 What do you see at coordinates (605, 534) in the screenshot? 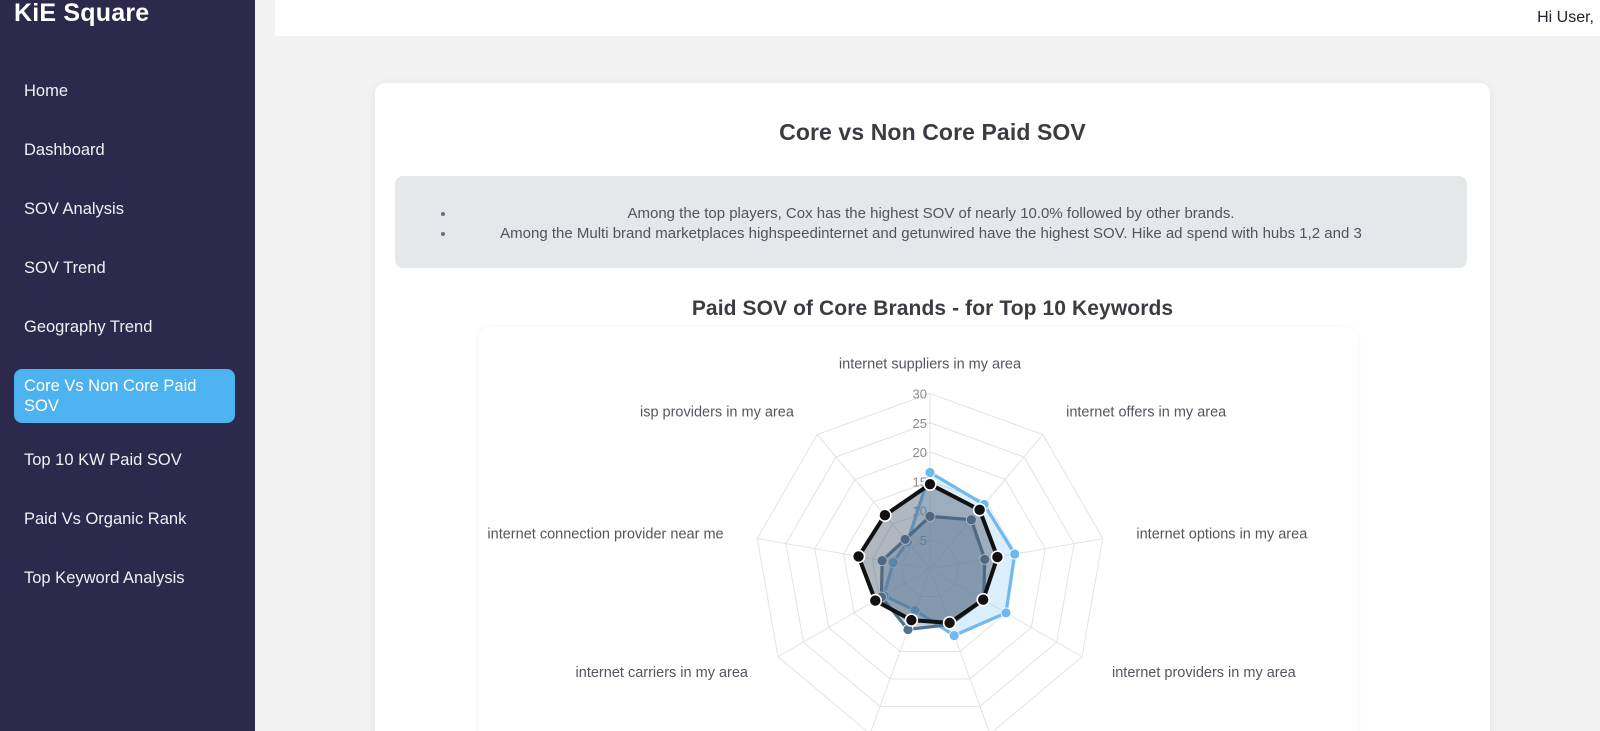
I see `radar-axis-label: internet connection provider near me` at bounding box center [605, 534].